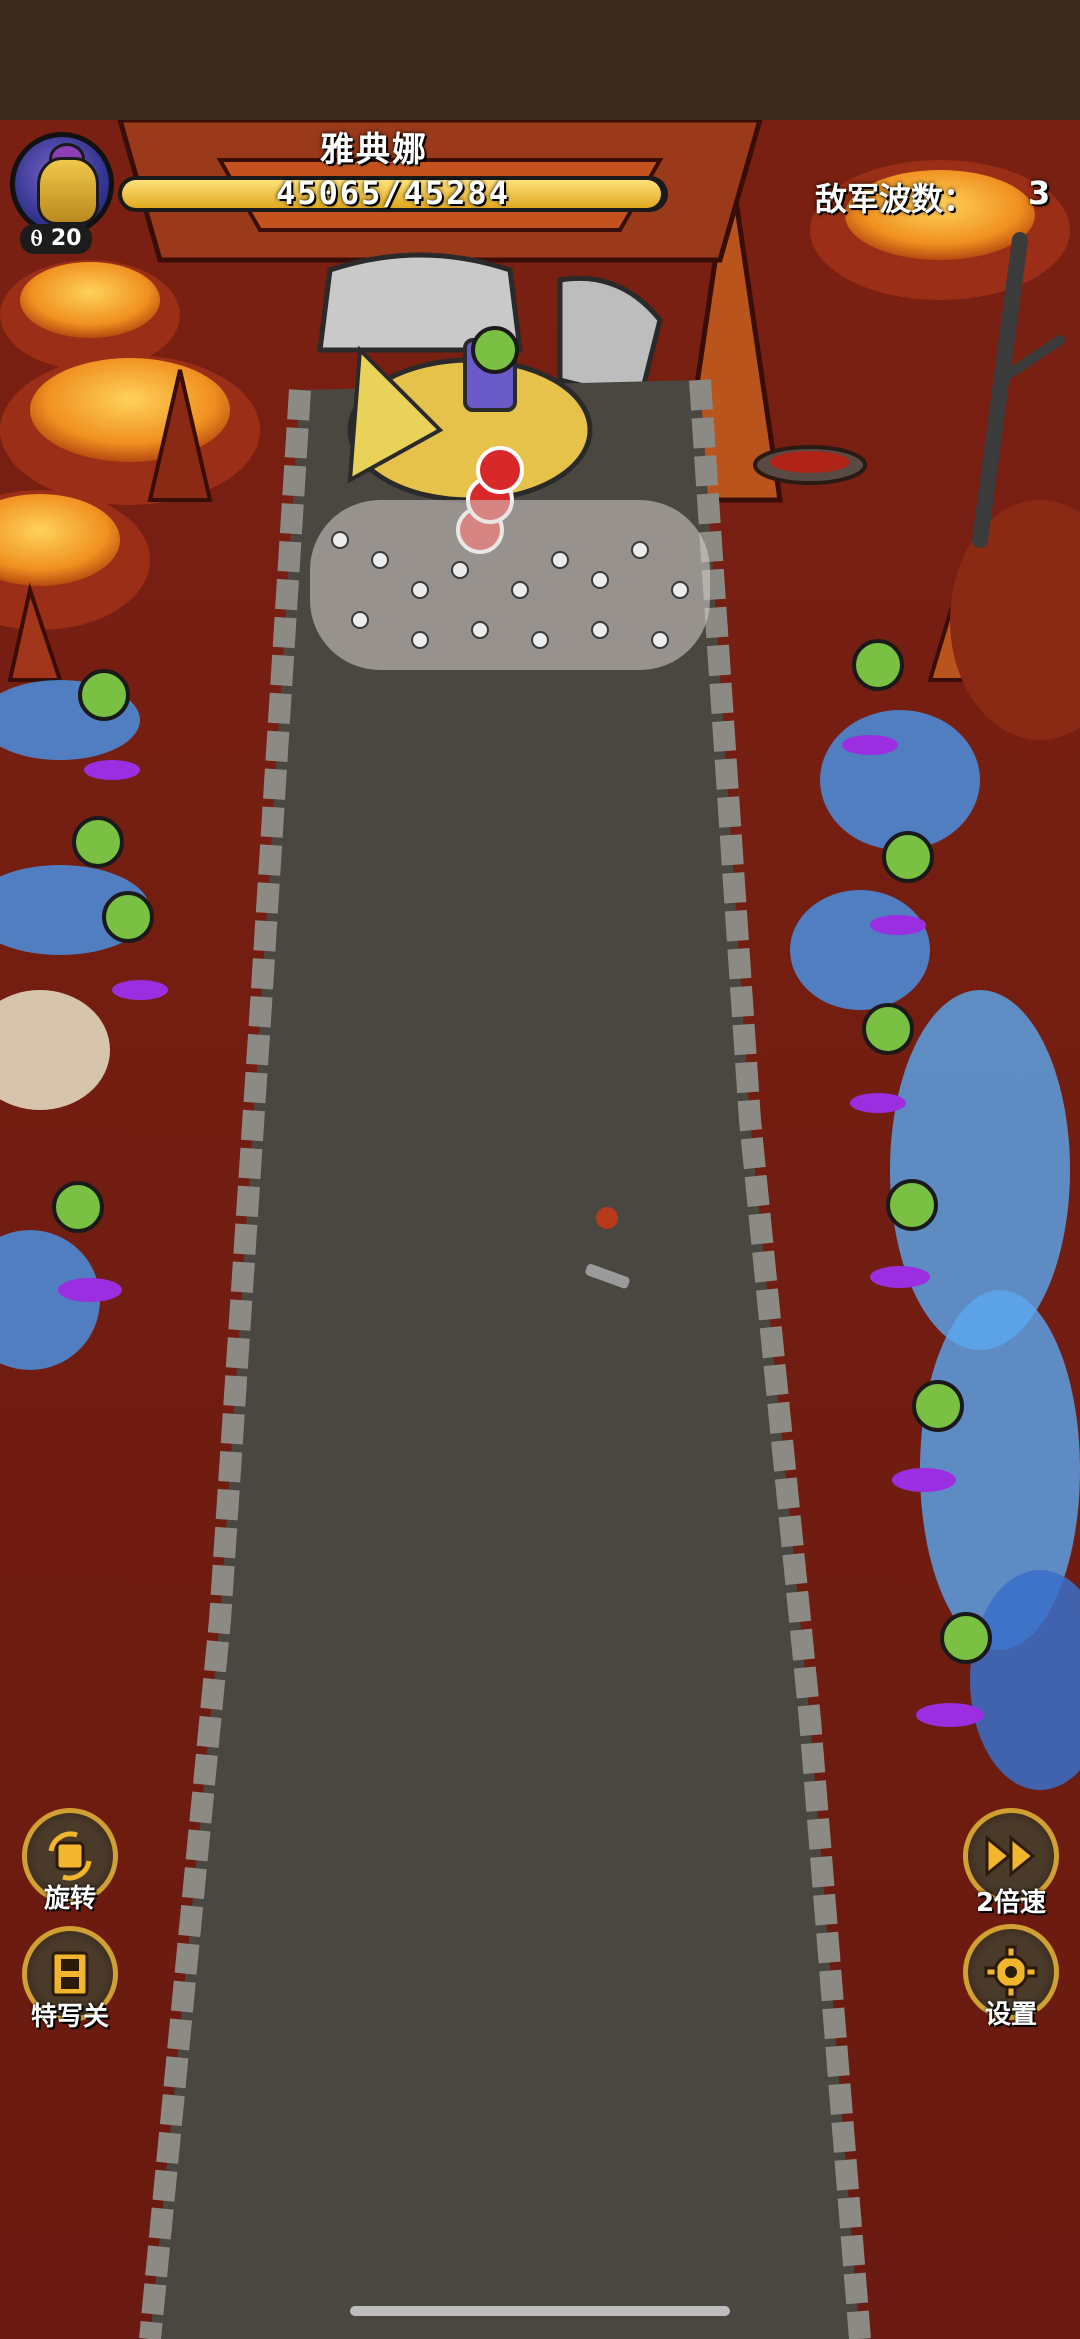 This screenshot has width=1080, height=2339. What do you see at coordinates (1011, 1903) in the screenshot?
I see `speed-label: 2倍速` at bounding box center [1011, 1903].